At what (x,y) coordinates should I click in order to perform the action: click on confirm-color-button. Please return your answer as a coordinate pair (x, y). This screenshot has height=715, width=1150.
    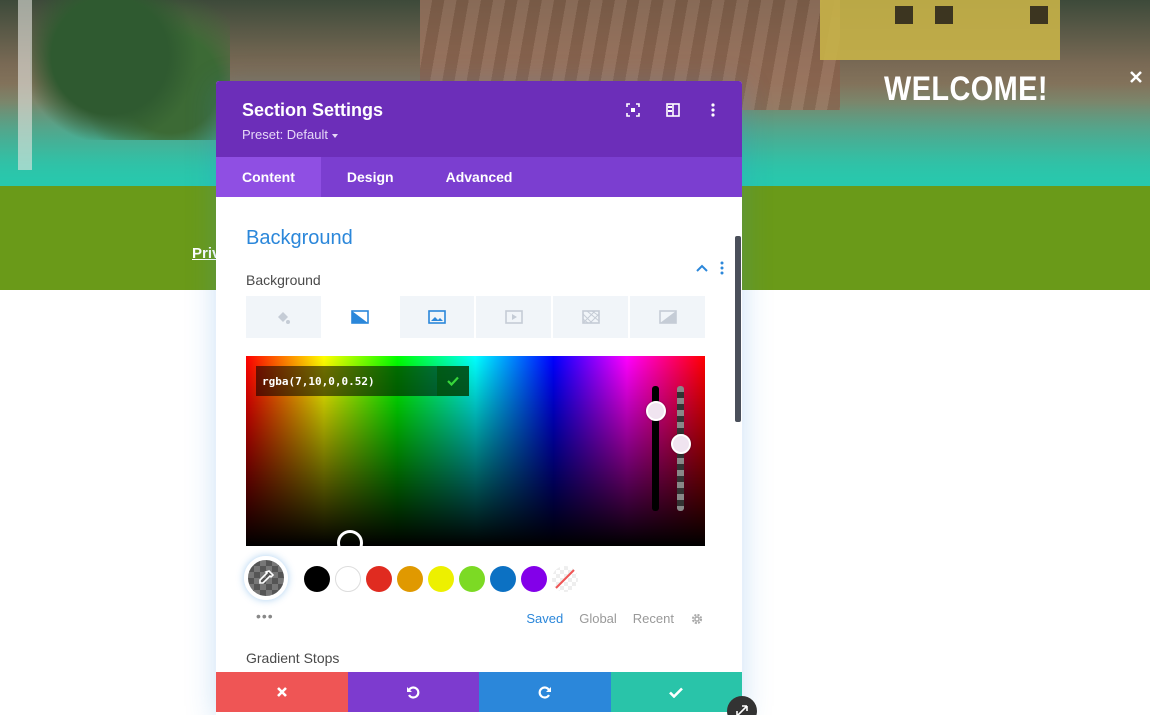
    Looking at the image, I should click on (453, 381).